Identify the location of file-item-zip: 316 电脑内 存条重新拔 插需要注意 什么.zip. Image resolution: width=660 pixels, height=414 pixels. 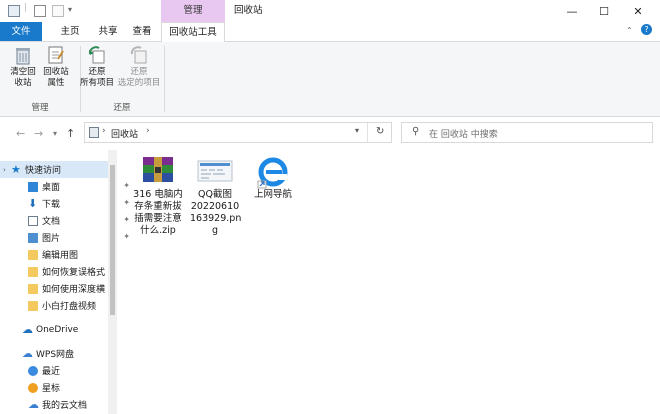
(158, 196).